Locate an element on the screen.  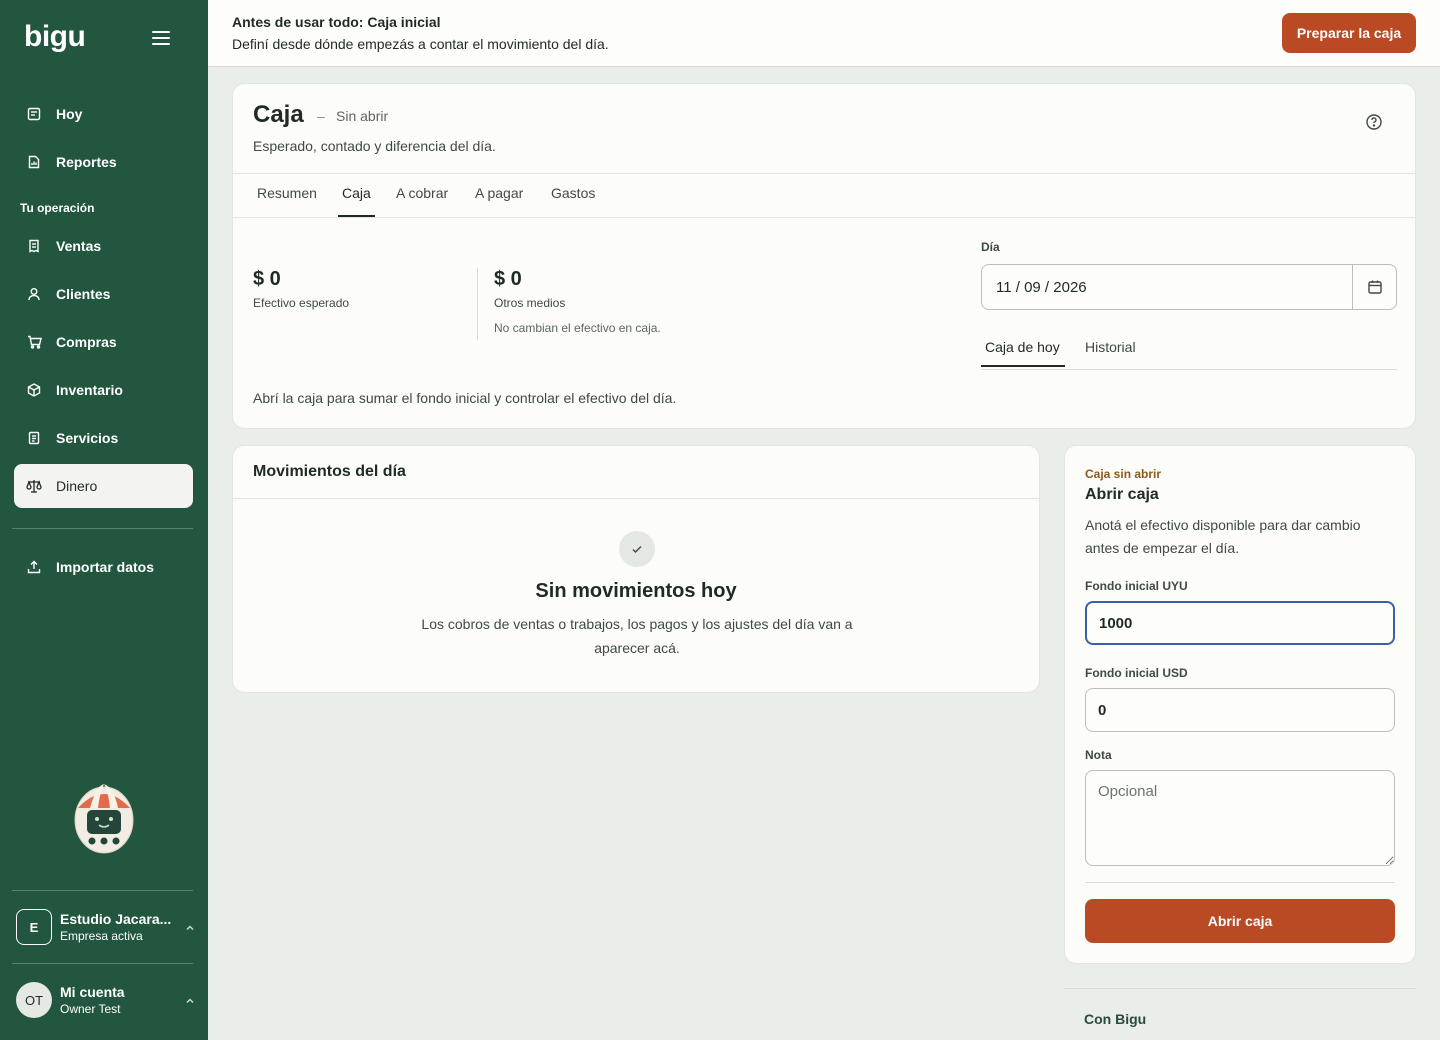
user-account-menu: OT Mi cuenta Owner Test is located at coordinates (106, 1000).